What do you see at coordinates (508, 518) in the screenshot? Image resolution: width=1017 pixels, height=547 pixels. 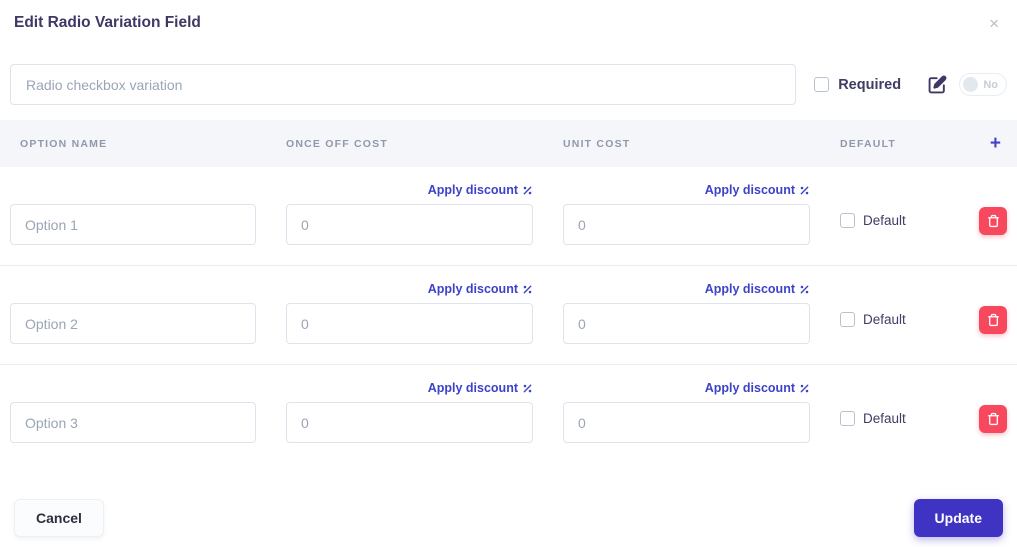 I see `modal-footer: Cancel Update` at bounding box center [508, 518].